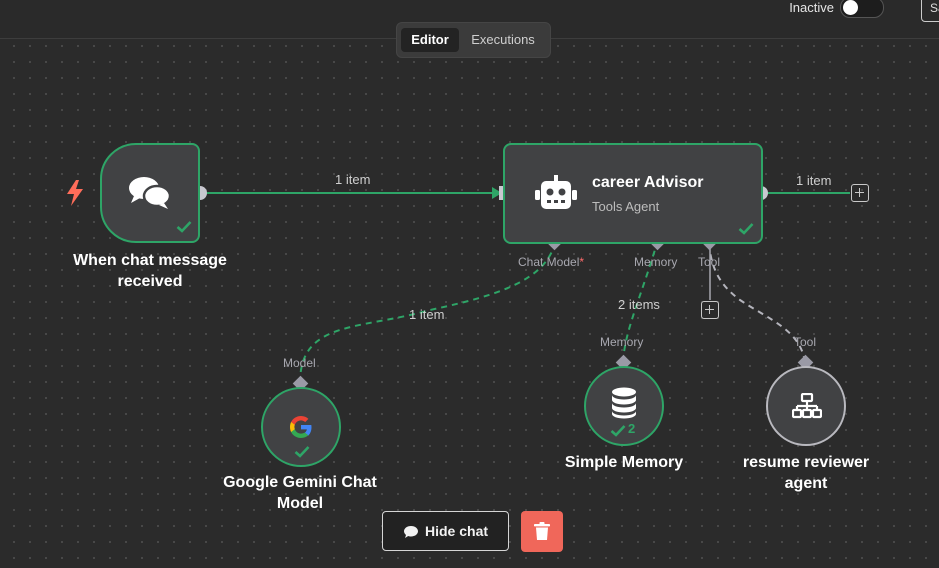 The image size is (939, 568). I want to click on memory-run-count: 2, so click(632, 428).